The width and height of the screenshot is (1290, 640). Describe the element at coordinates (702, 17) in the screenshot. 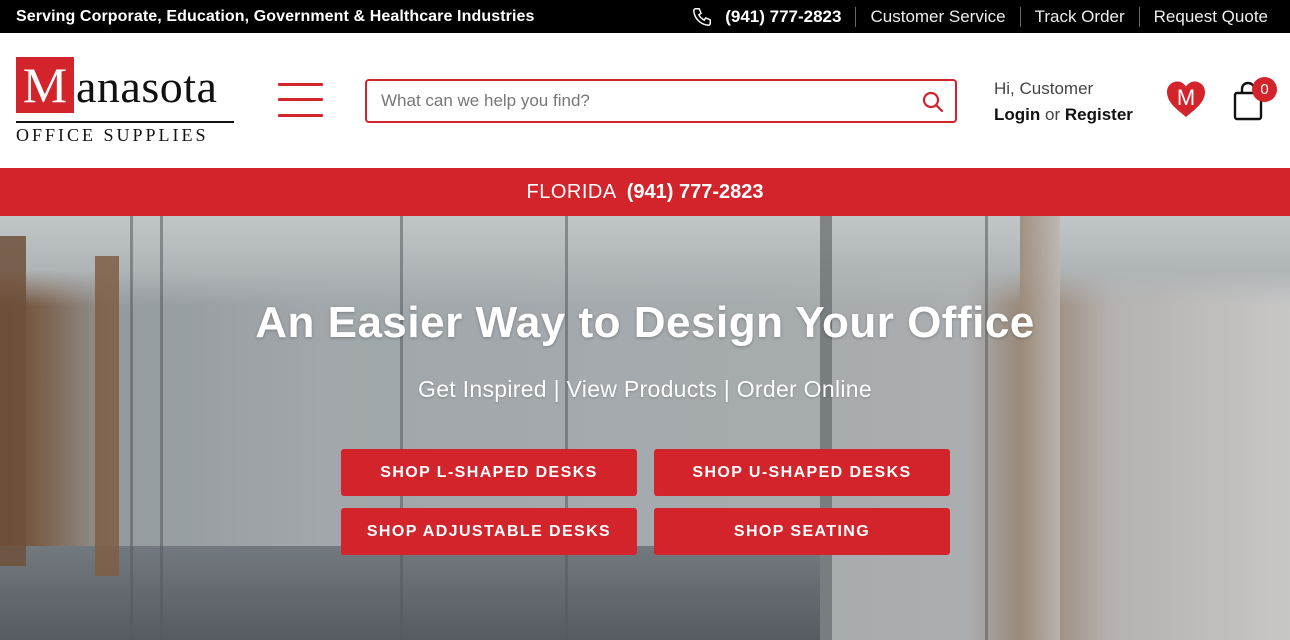

I see `phone-icon` at that location.